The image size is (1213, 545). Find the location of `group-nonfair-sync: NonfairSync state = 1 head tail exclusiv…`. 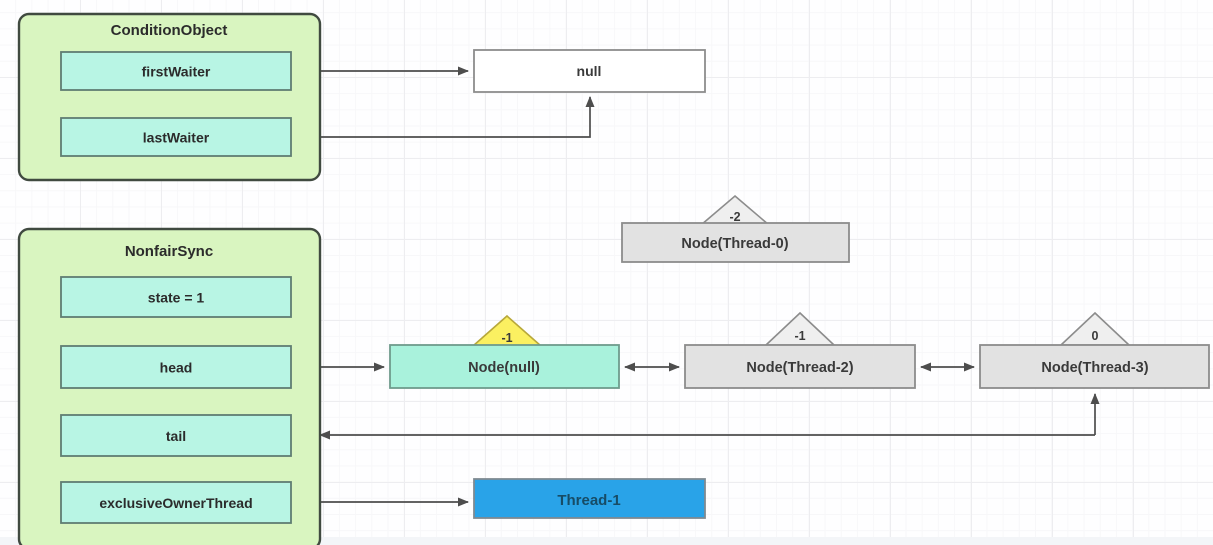

group-nonfair-sync: NonfairSync state = 1 head tail exclusiv… is located at coordinates (169, 386).